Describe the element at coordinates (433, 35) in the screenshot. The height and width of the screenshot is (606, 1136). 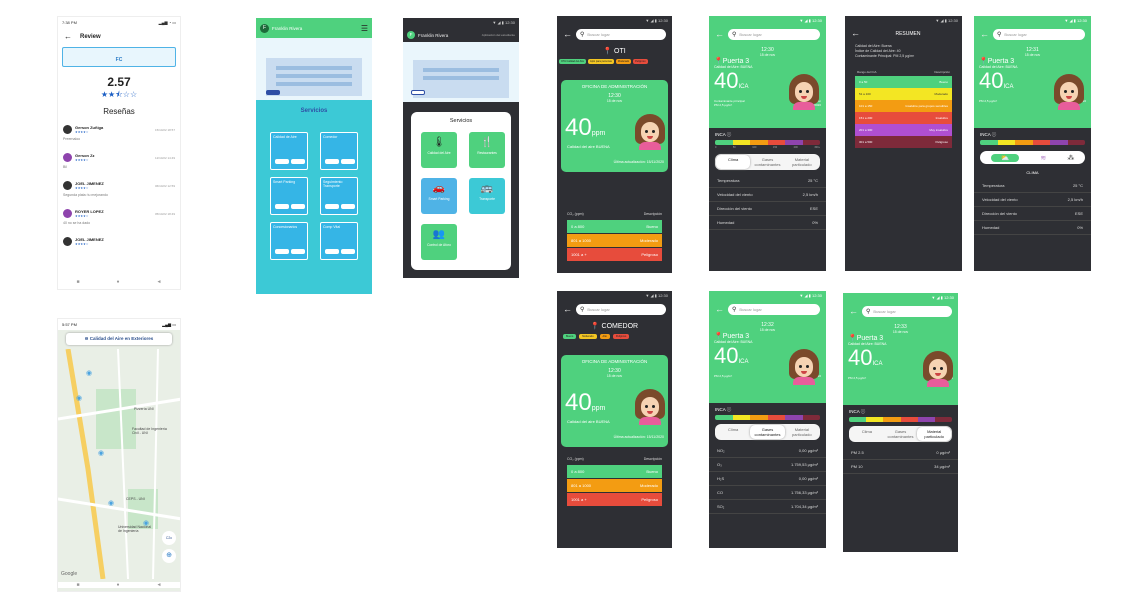
I see `user-name: Franklin Rivera` at that location.